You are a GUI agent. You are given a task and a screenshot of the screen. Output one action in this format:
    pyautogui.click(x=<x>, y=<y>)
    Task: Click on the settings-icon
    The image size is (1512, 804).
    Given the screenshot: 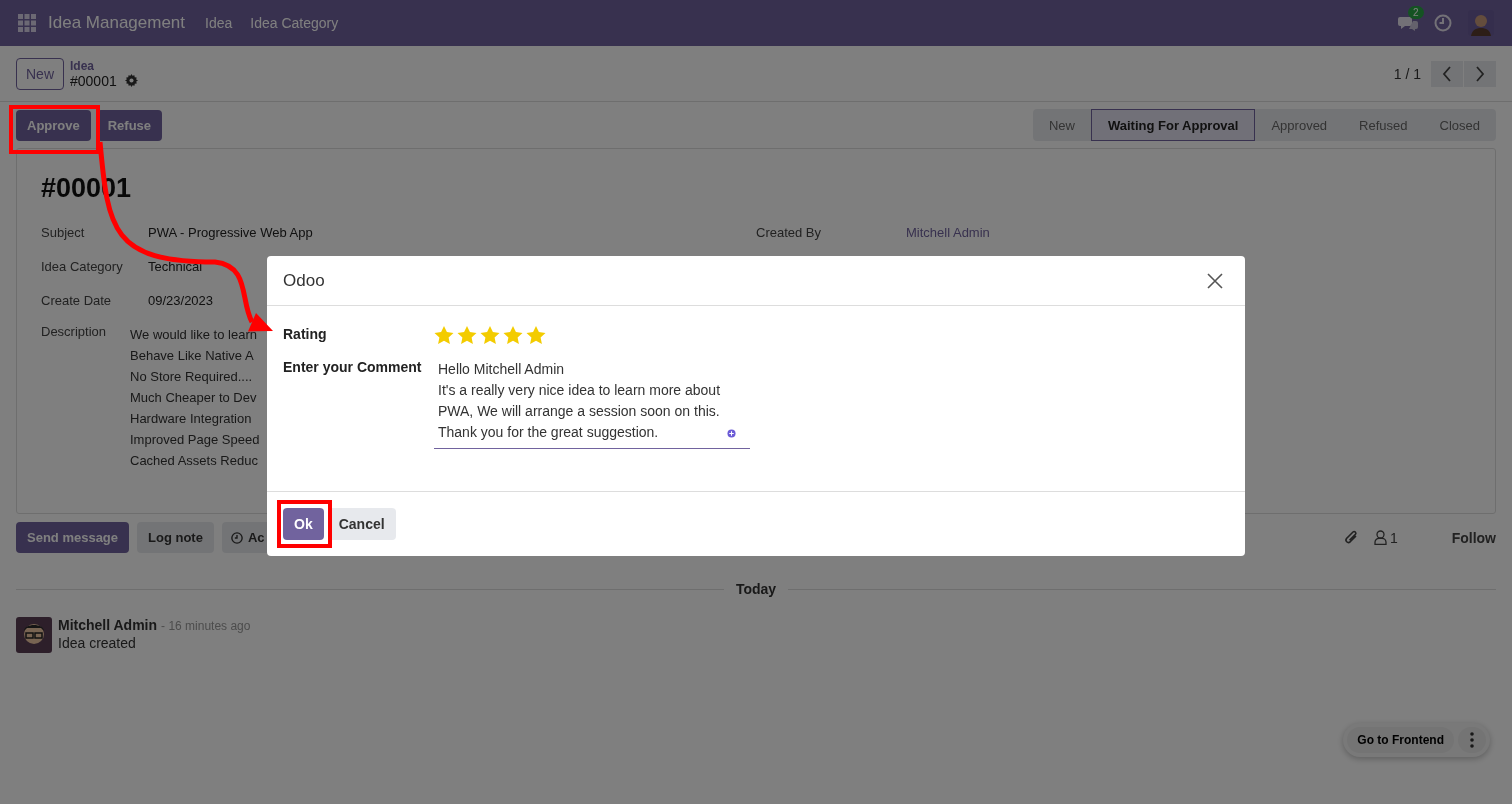 What is the action you would take?
    pyautogui.click(x=131, y=80)
    